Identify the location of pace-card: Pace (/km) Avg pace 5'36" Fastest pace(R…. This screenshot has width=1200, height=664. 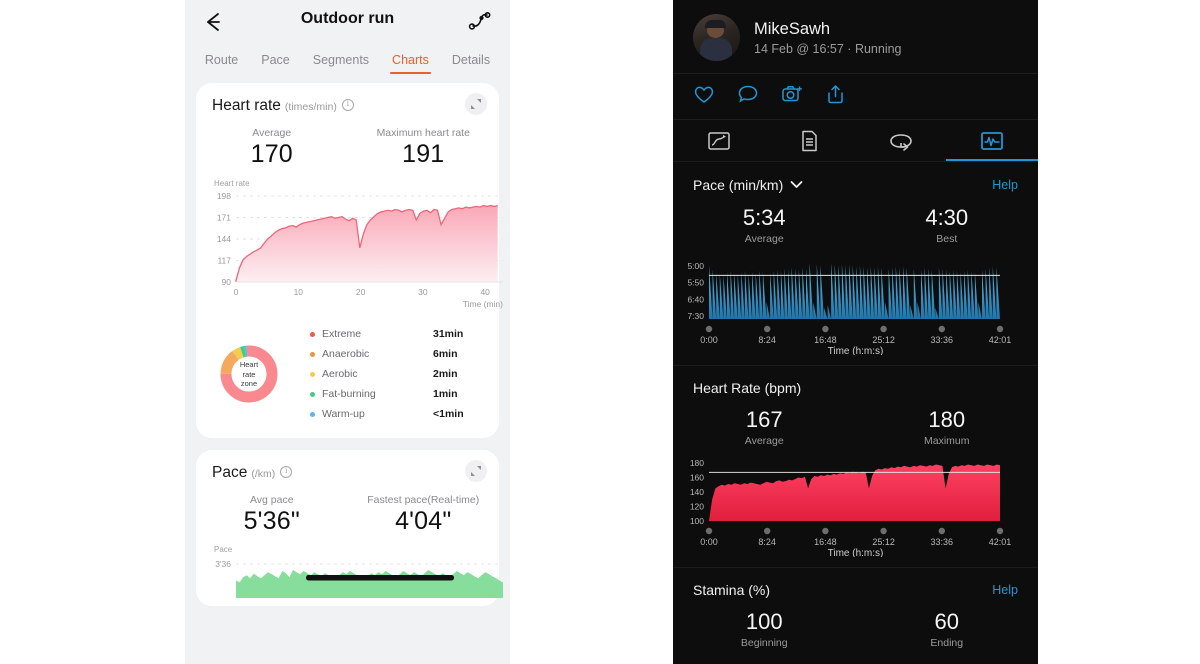
(349, 528).